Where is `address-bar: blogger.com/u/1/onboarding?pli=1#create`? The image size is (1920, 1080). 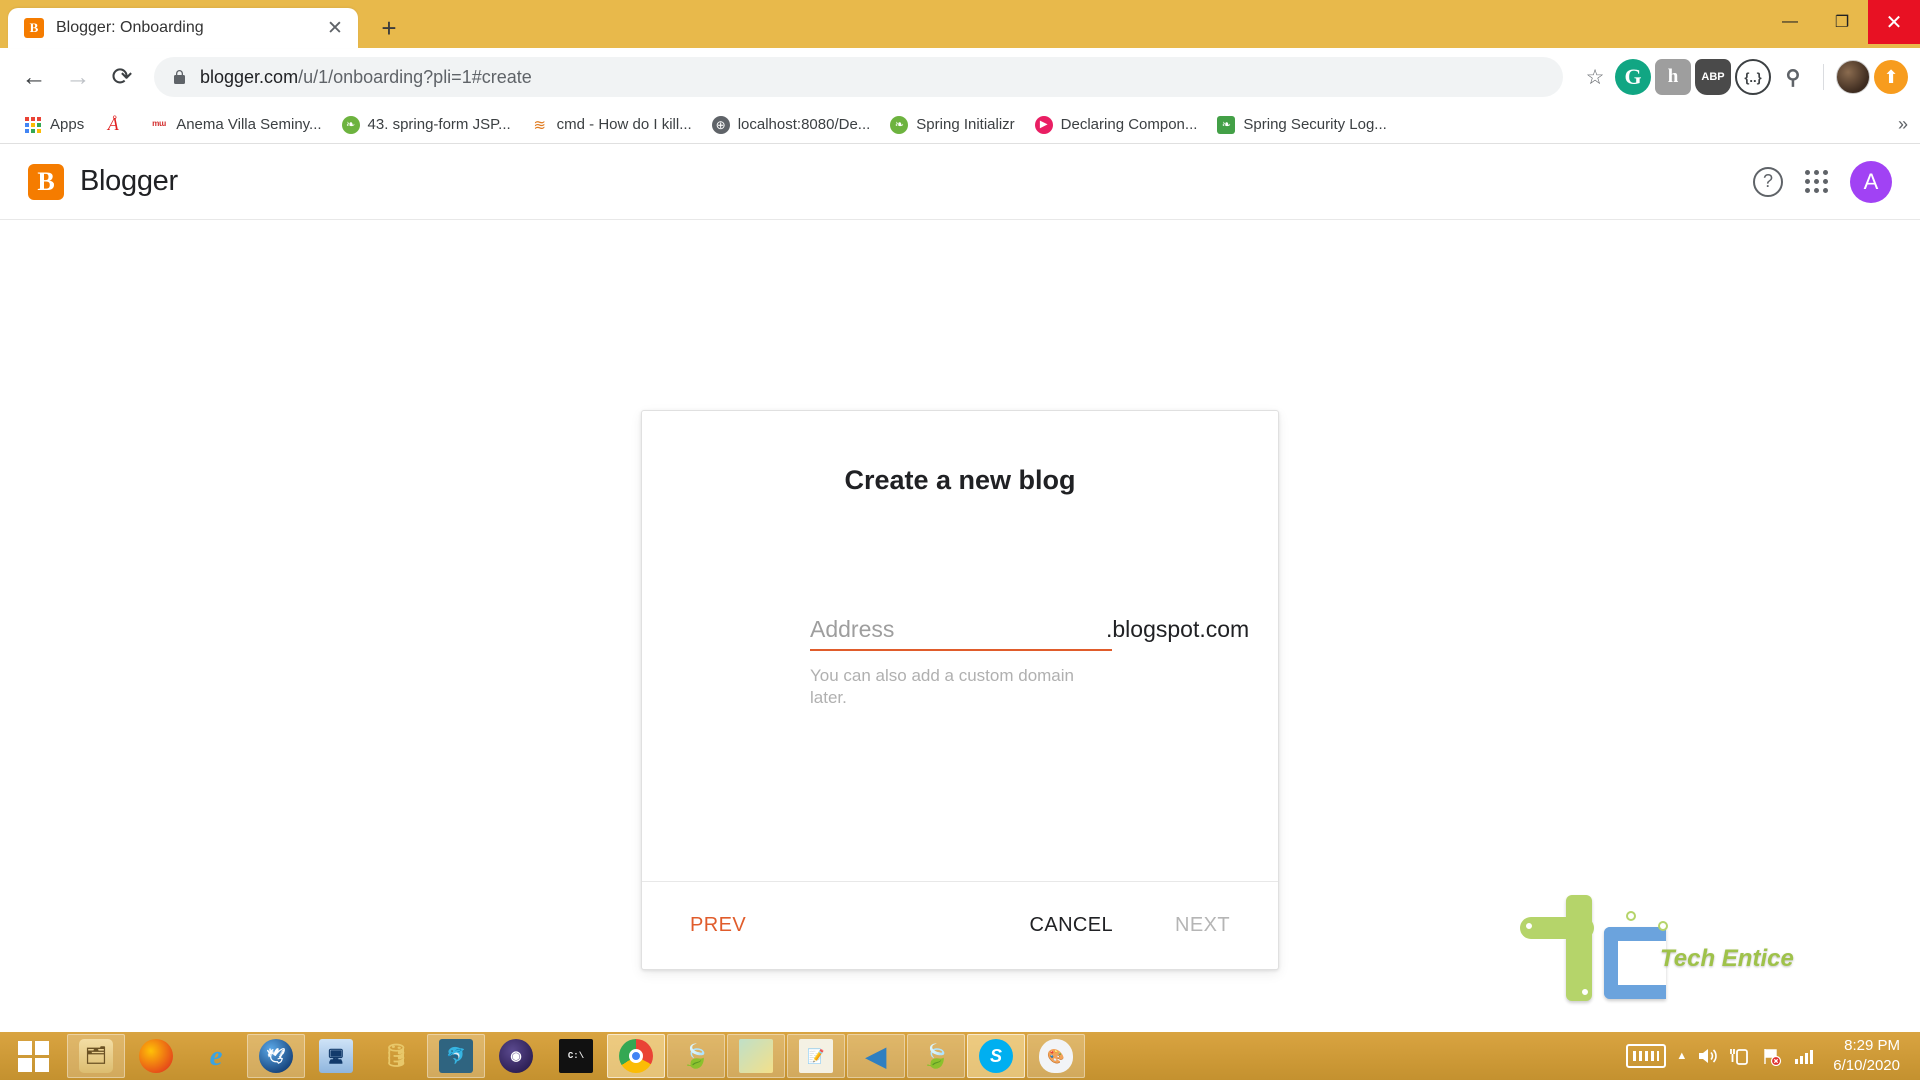 address-bar: blogger.com/u/1/onboarding?pli=1#create is located at coordinates (858, 77).